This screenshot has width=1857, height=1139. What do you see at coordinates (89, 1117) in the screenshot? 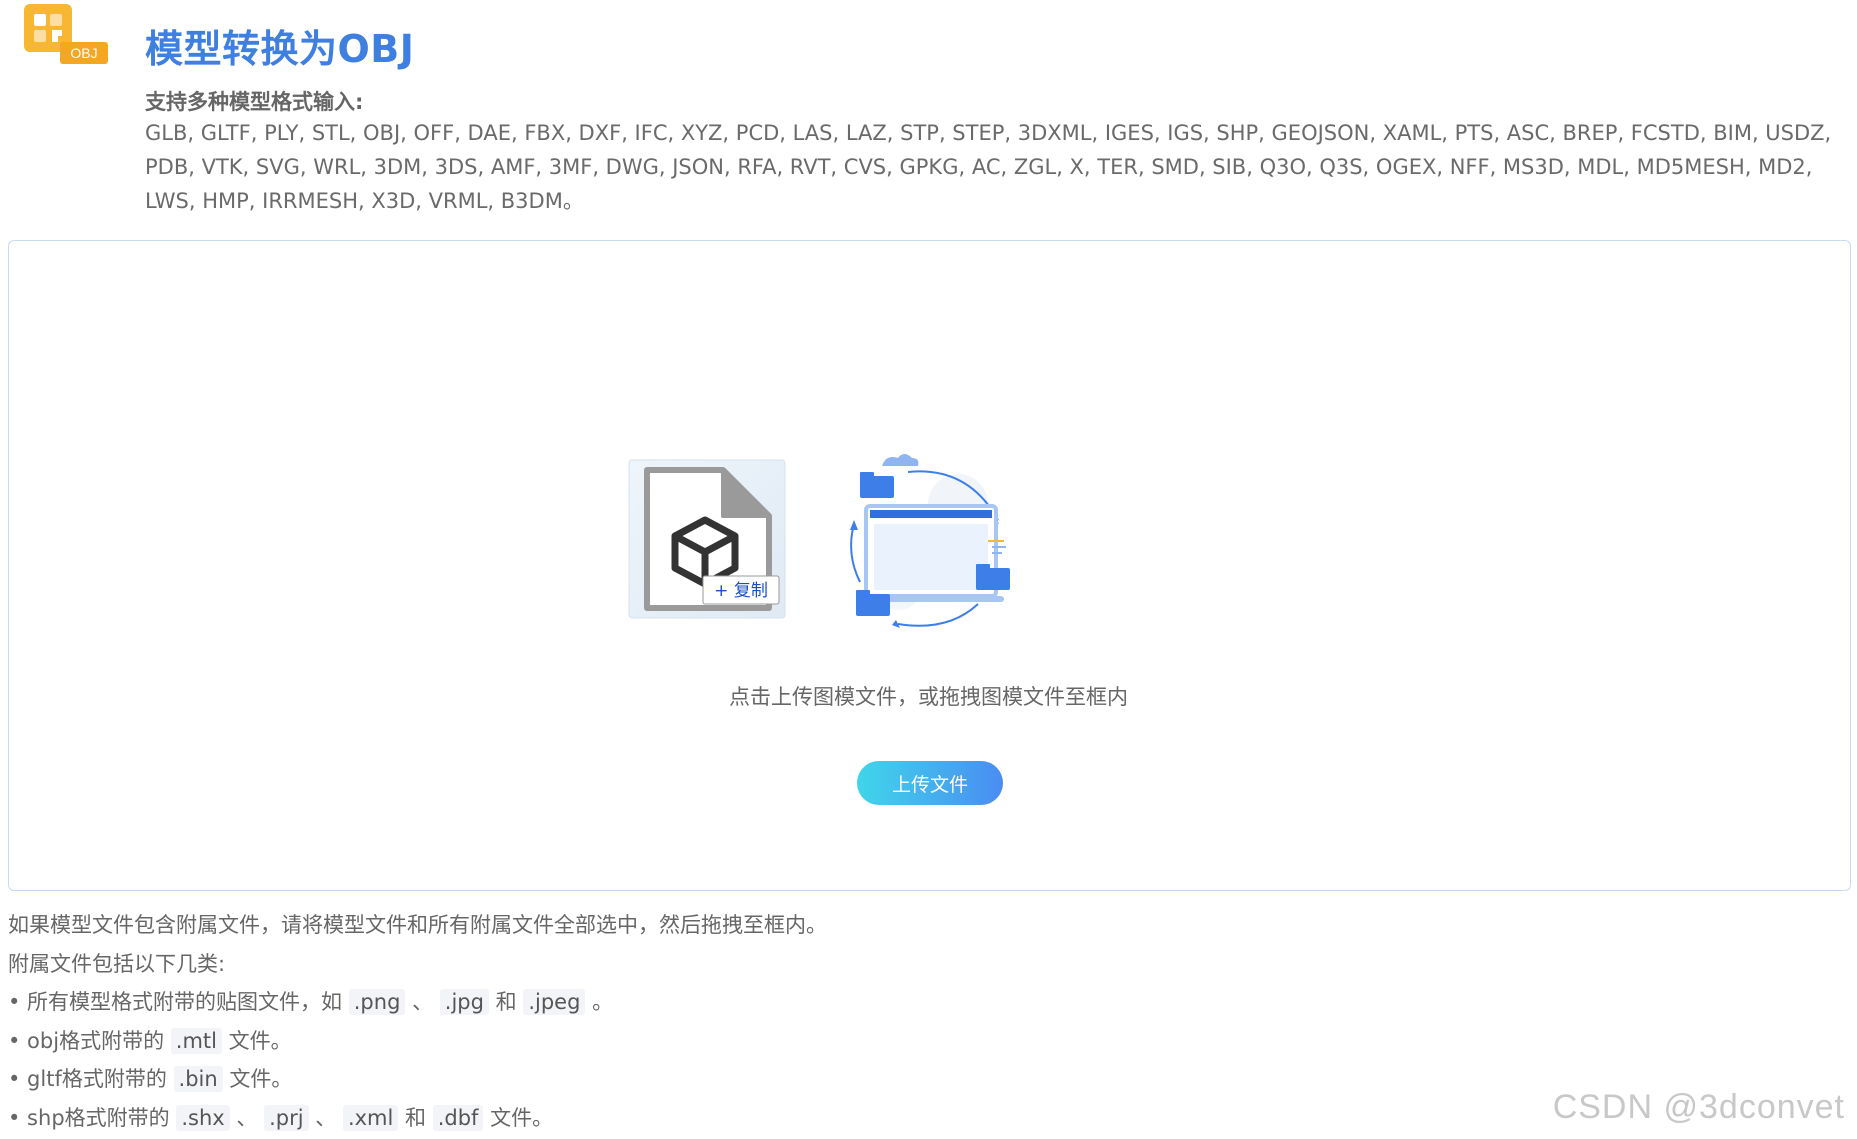
I see `note-text: • shp格式附带的` at bounding box center [89, 1117].